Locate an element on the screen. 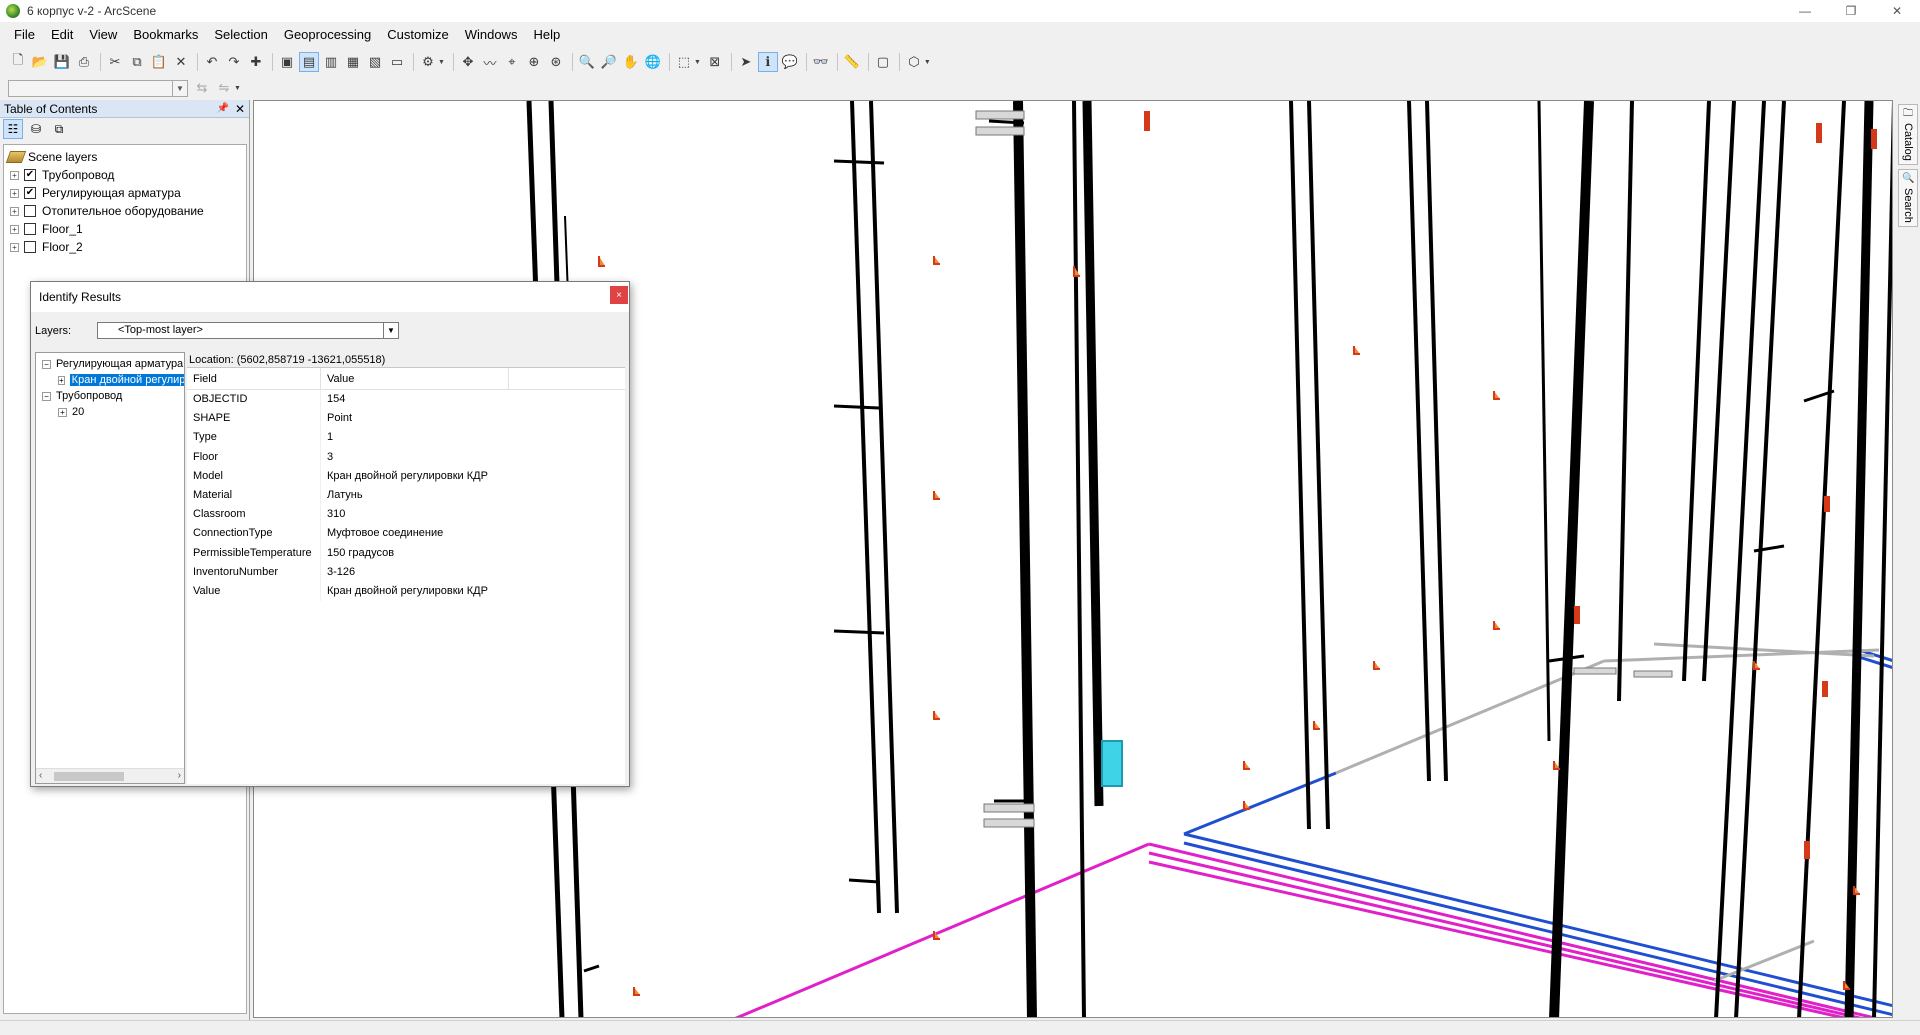 The height and width of the screenshot is (1035, 1920). clear-selection-icon: ⊠ is located at coordinates (715, 62).